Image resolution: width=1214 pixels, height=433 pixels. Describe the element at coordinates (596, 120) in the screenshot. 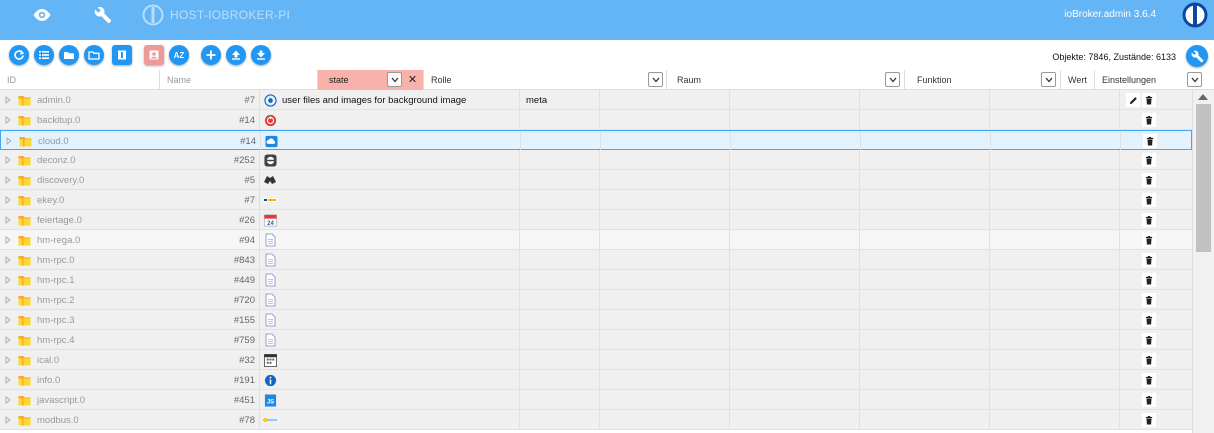

I see `table-row: backitup.0 #14` at that location.